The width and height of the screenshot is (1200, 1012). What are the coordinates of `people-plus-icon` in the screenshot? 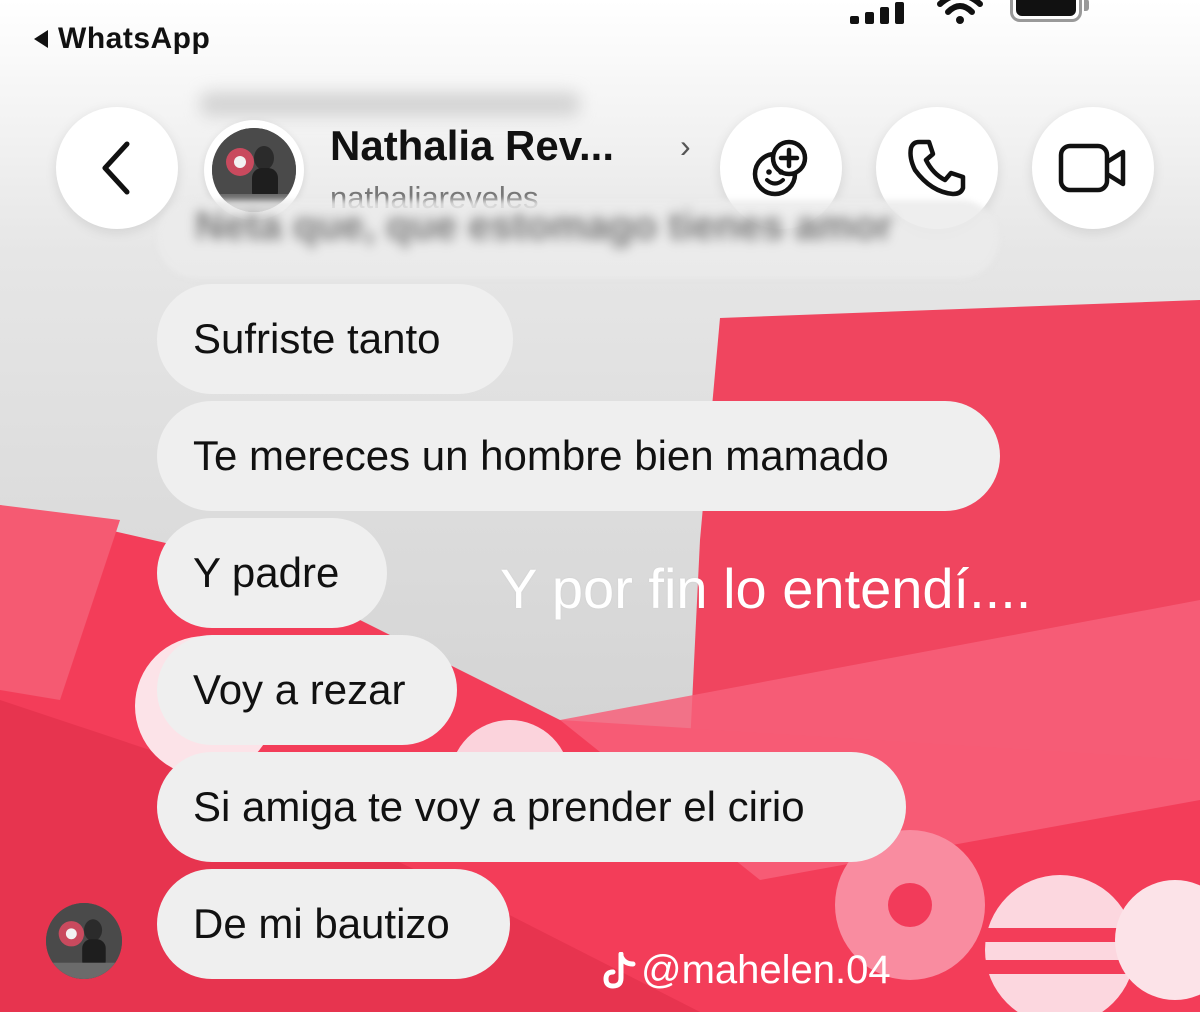 It's located at (780, 168).